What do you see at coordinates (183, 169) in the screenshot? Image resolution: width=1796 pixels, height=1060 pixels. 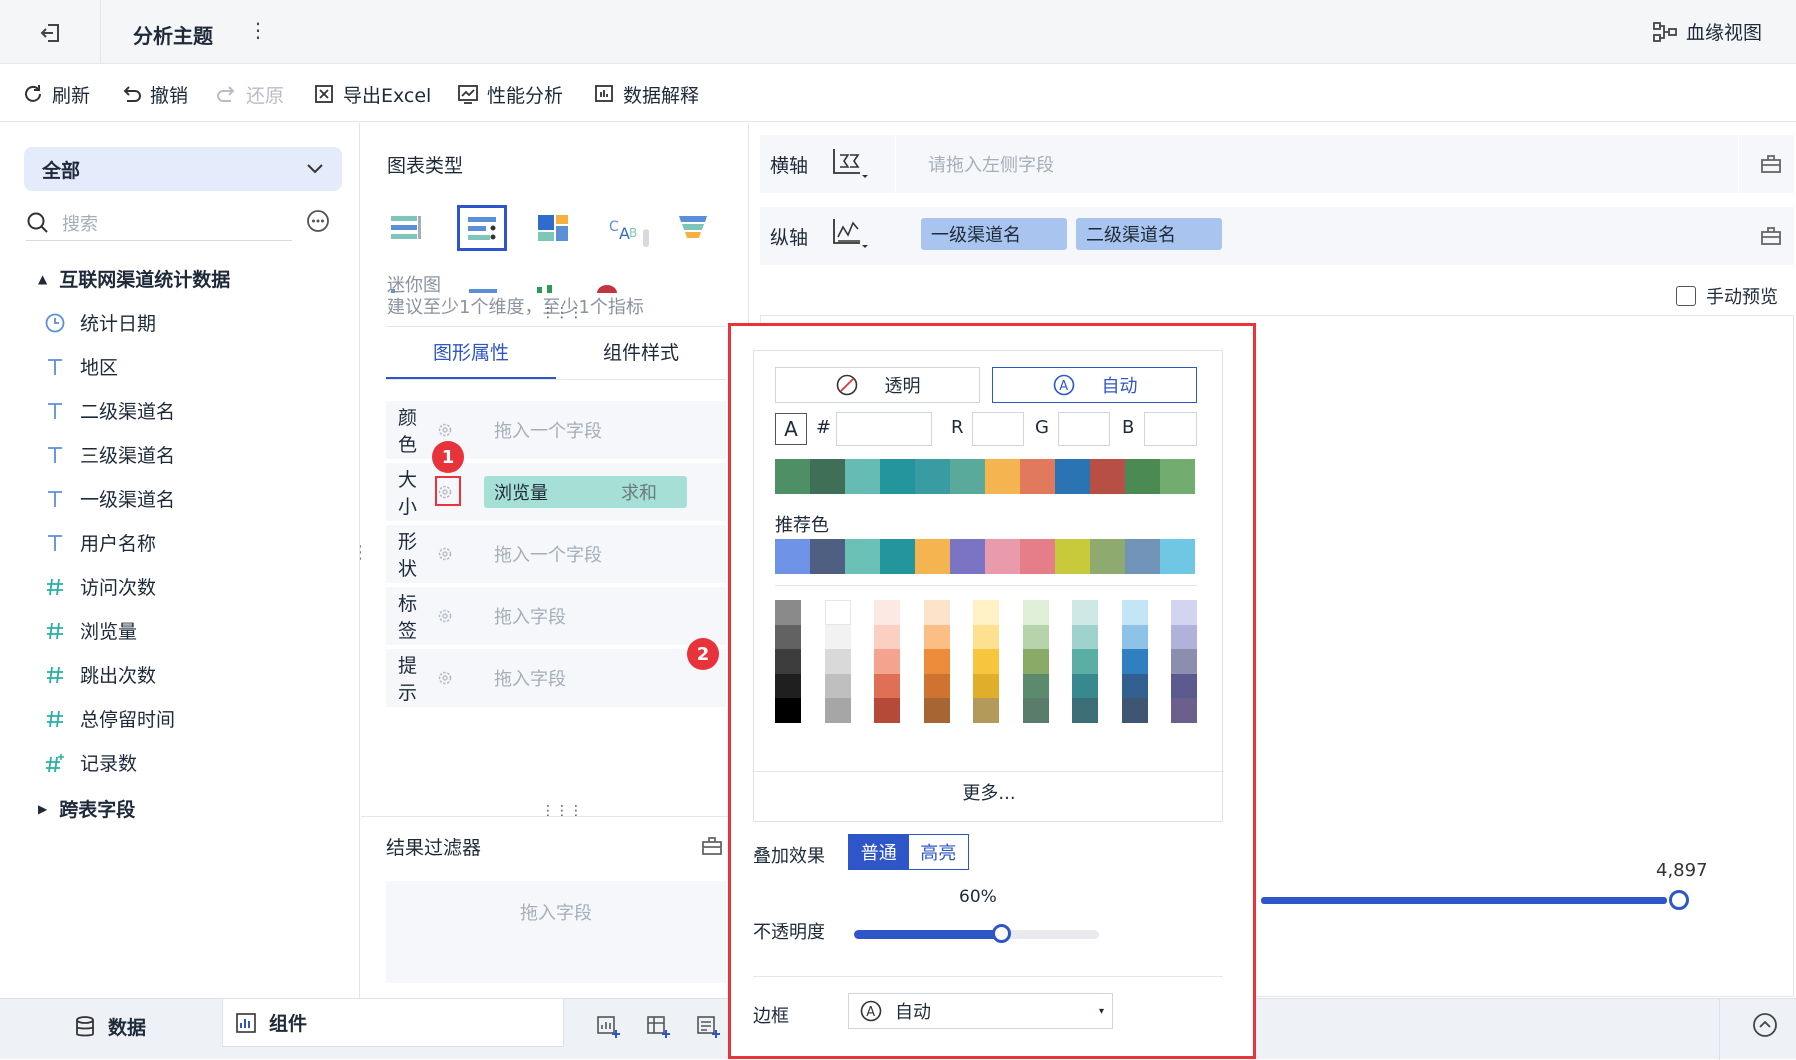 I see `field-scope-dropdown: 全部` at bounding box center [183, 169].